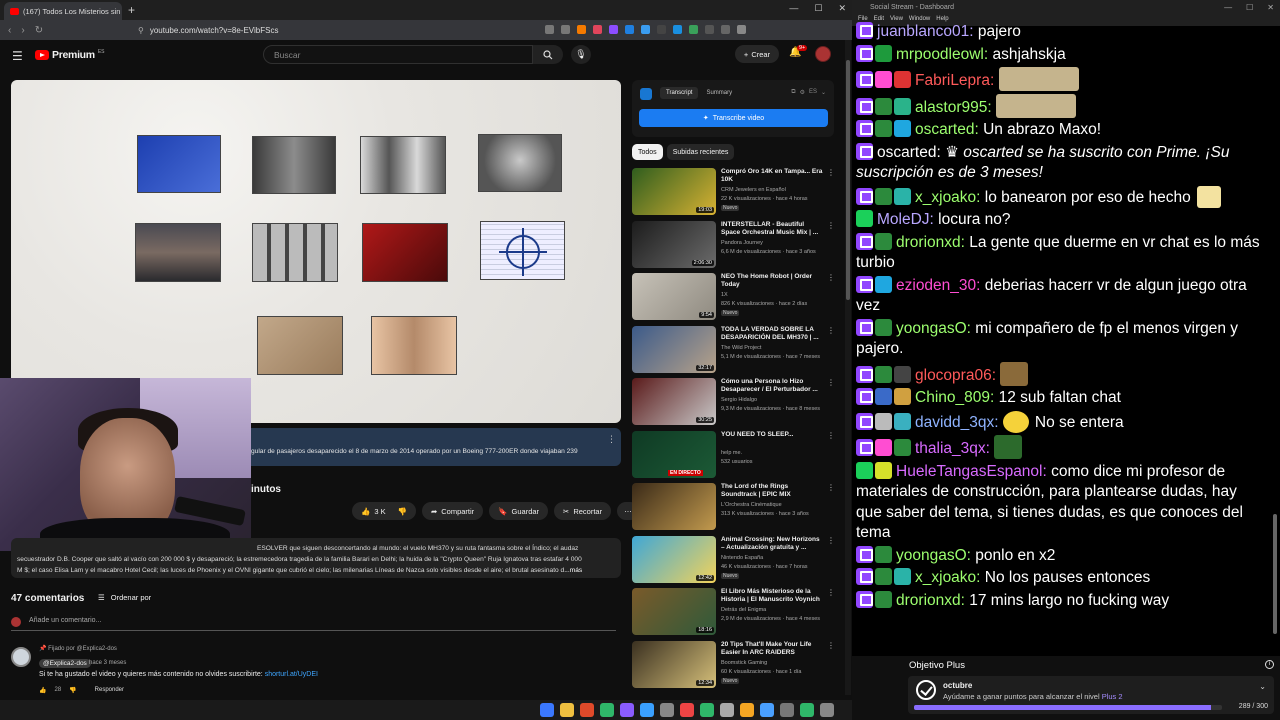  Describe the element at coordinates (793, 92) in the screenshot. I see `copy-icon: ⧉` at that location.